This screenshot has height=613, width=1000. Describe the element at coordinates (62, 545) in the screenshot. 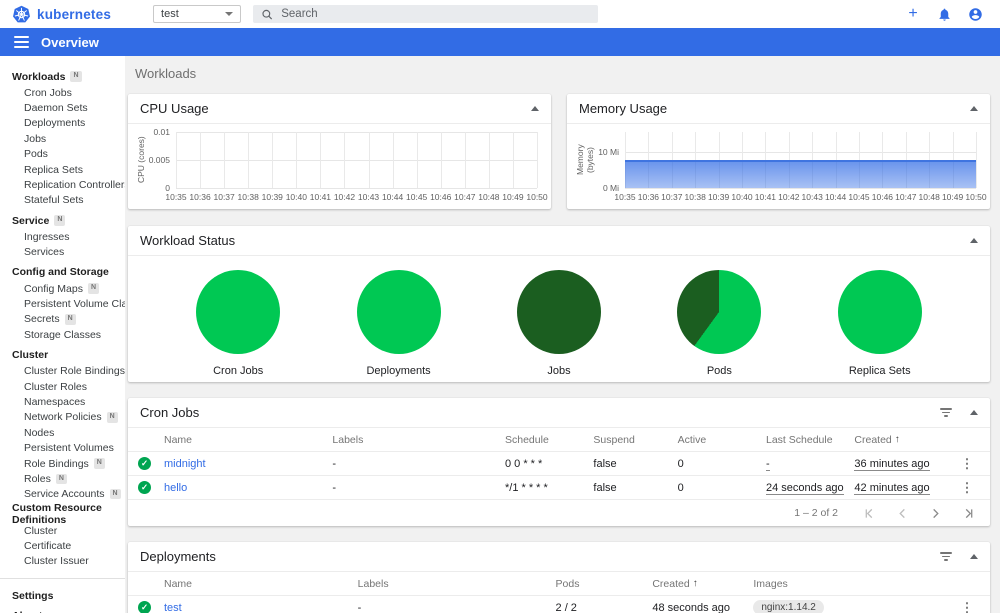

I see `sidebar-item-certificate: Certificate` at that location.